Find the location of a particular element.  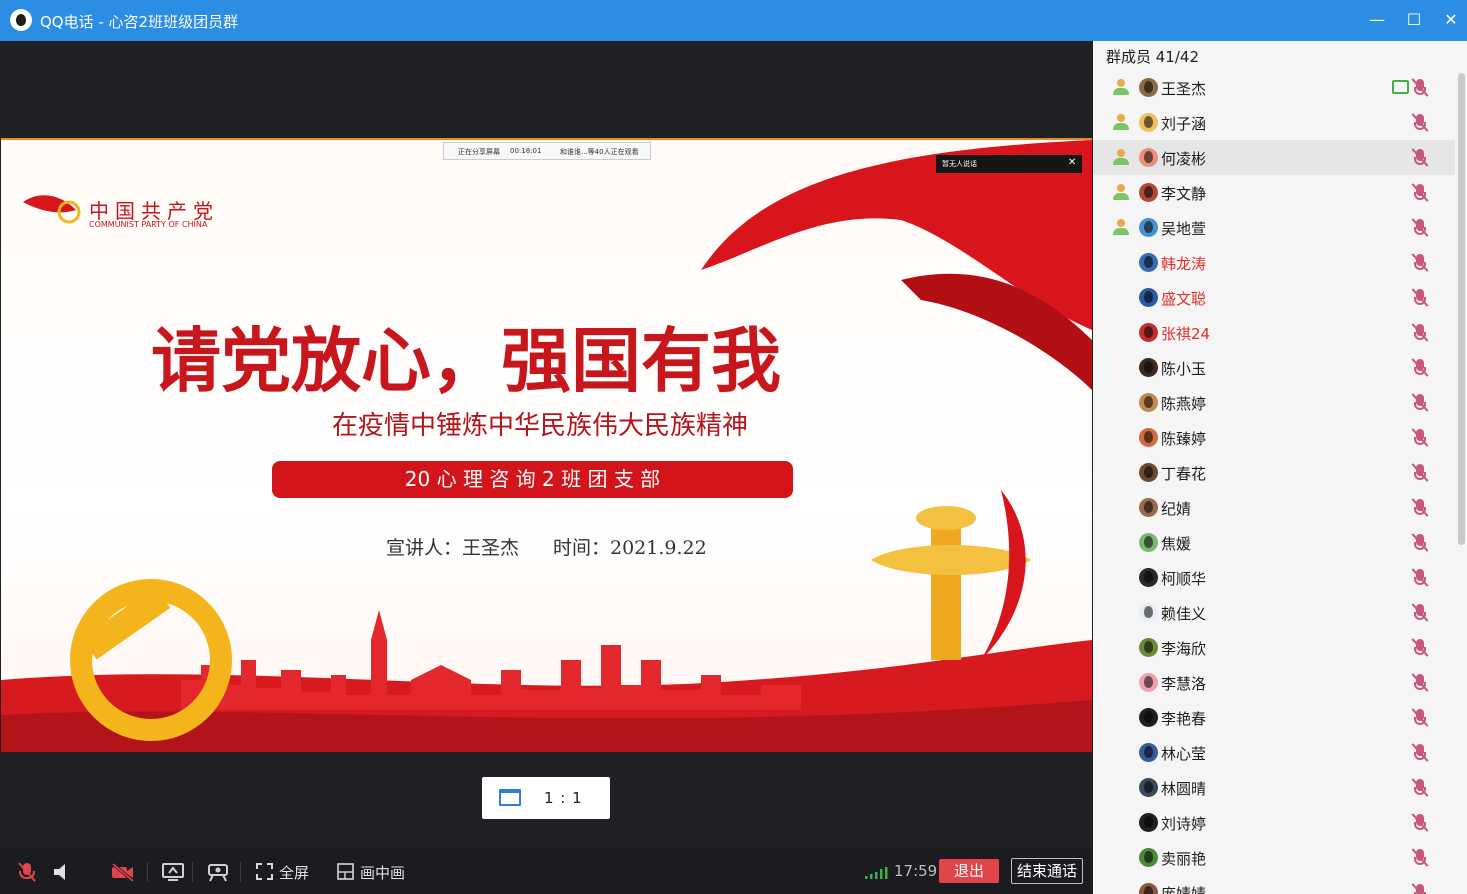

talk-close-icon: ✕ is located at coordinates (1072, 162).